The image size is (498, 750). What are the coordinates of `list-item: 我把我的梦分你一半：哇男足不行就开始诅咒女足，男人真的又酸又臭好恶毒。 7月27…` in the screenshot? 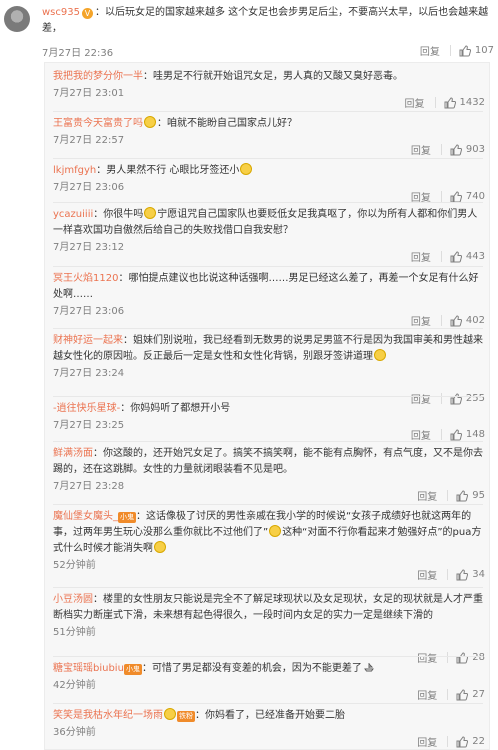 It's located at (269, 89).